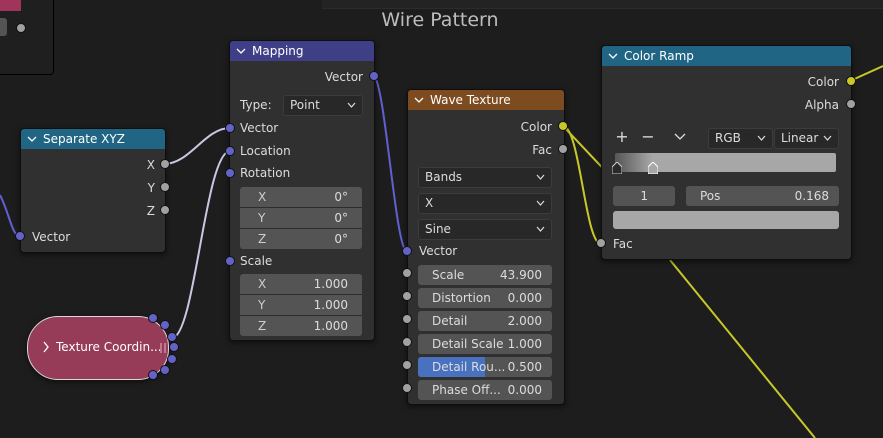 Image resolution: width=883 pixels, height=438 pixels. What do you see at coordinates (485, 275) in the screenshot?
I see `wave-scale-field: Scale 43.900` at bounding box center [485, 275].